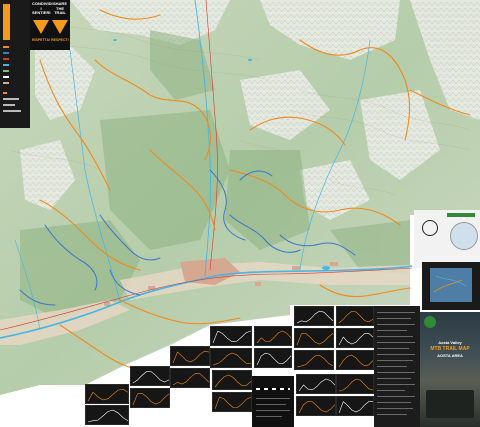  What do you see at coordinates (6, 59) in the screenshot?
I see `legend-swatch-red` at bounding box center [6, 59].